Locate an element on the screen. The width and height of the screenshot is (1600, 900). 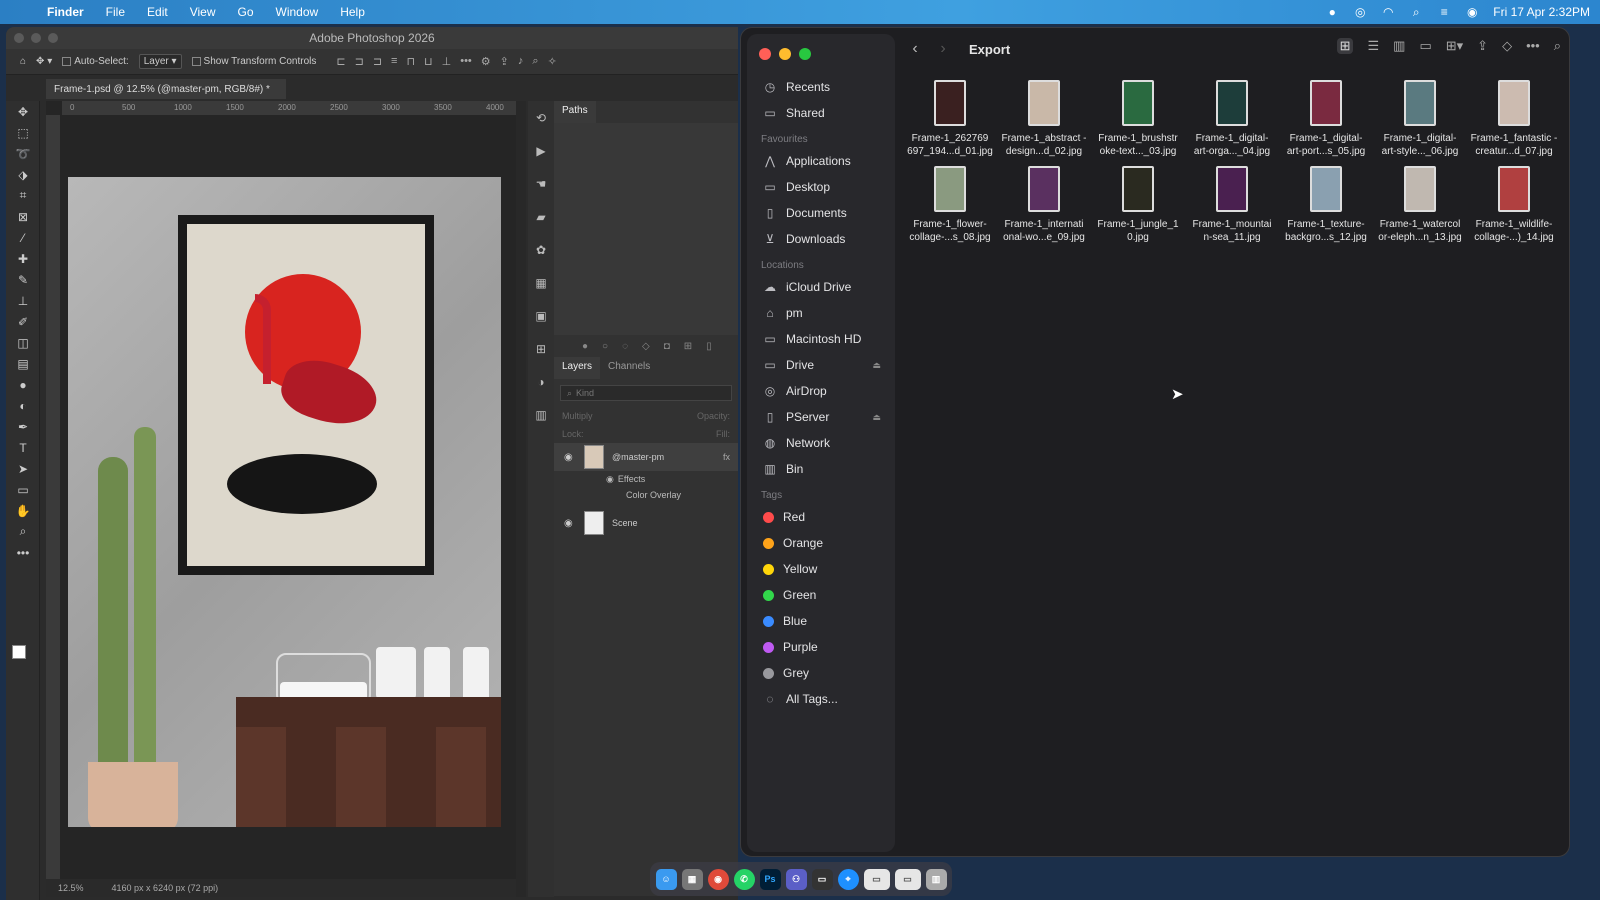
home-icon: ⌂ is located at coordinates (23, 61).